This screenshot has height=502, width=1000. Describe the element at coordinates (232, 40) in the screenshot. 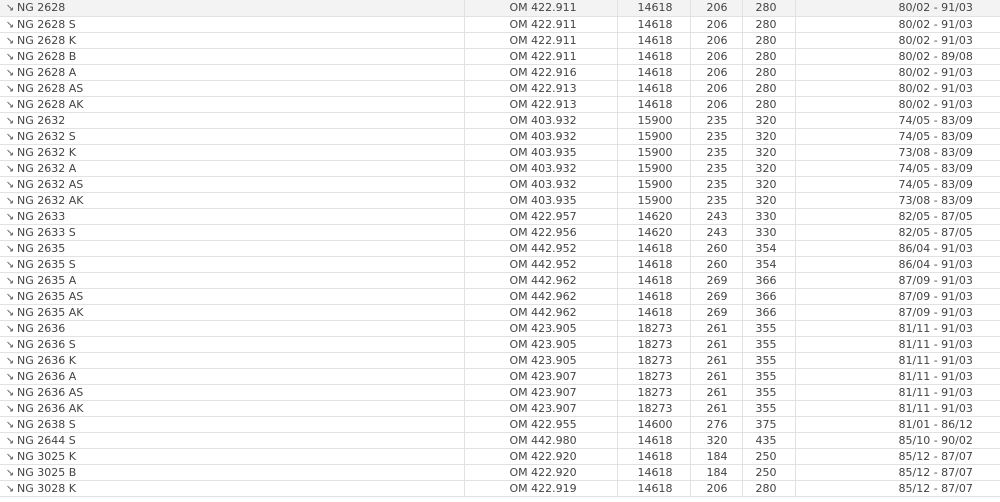

I see `model-cell: NG 2628 K` at that location.